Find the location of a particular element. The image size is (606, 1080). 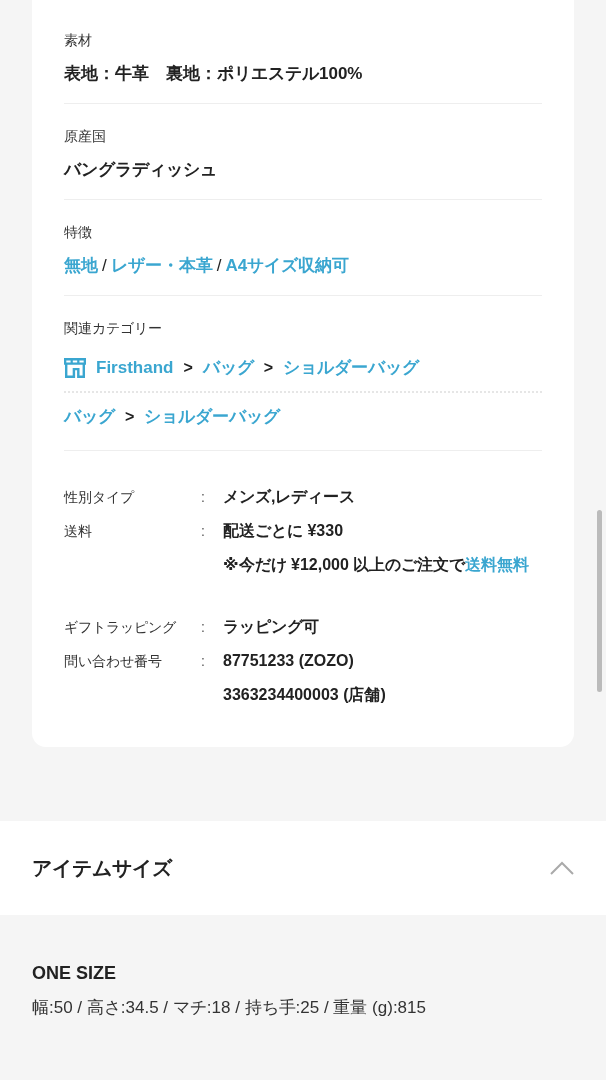

spec-value: ラッピング可 is located at coordinates (271, 627).